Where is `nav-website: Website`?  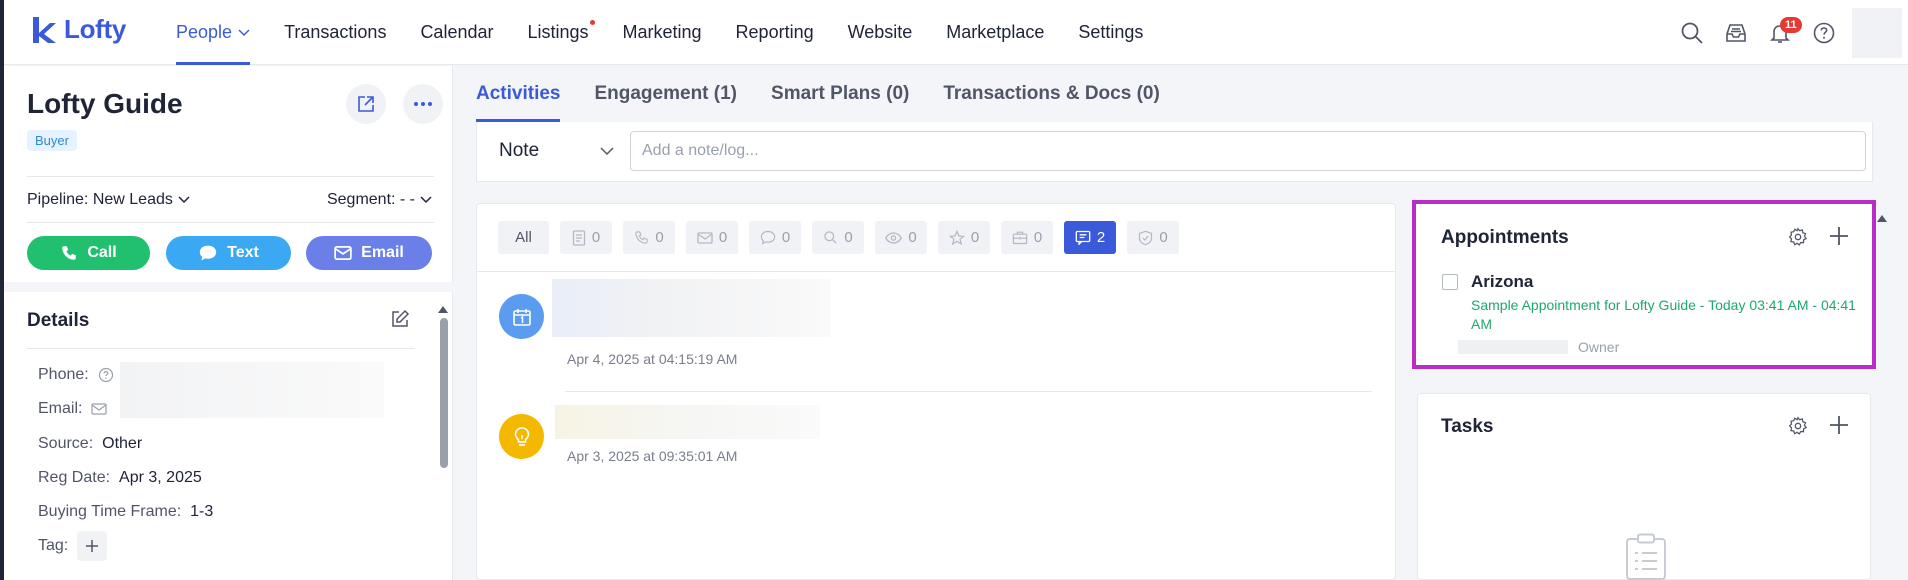 nav-website: Website is located at coordinates (880, 32).